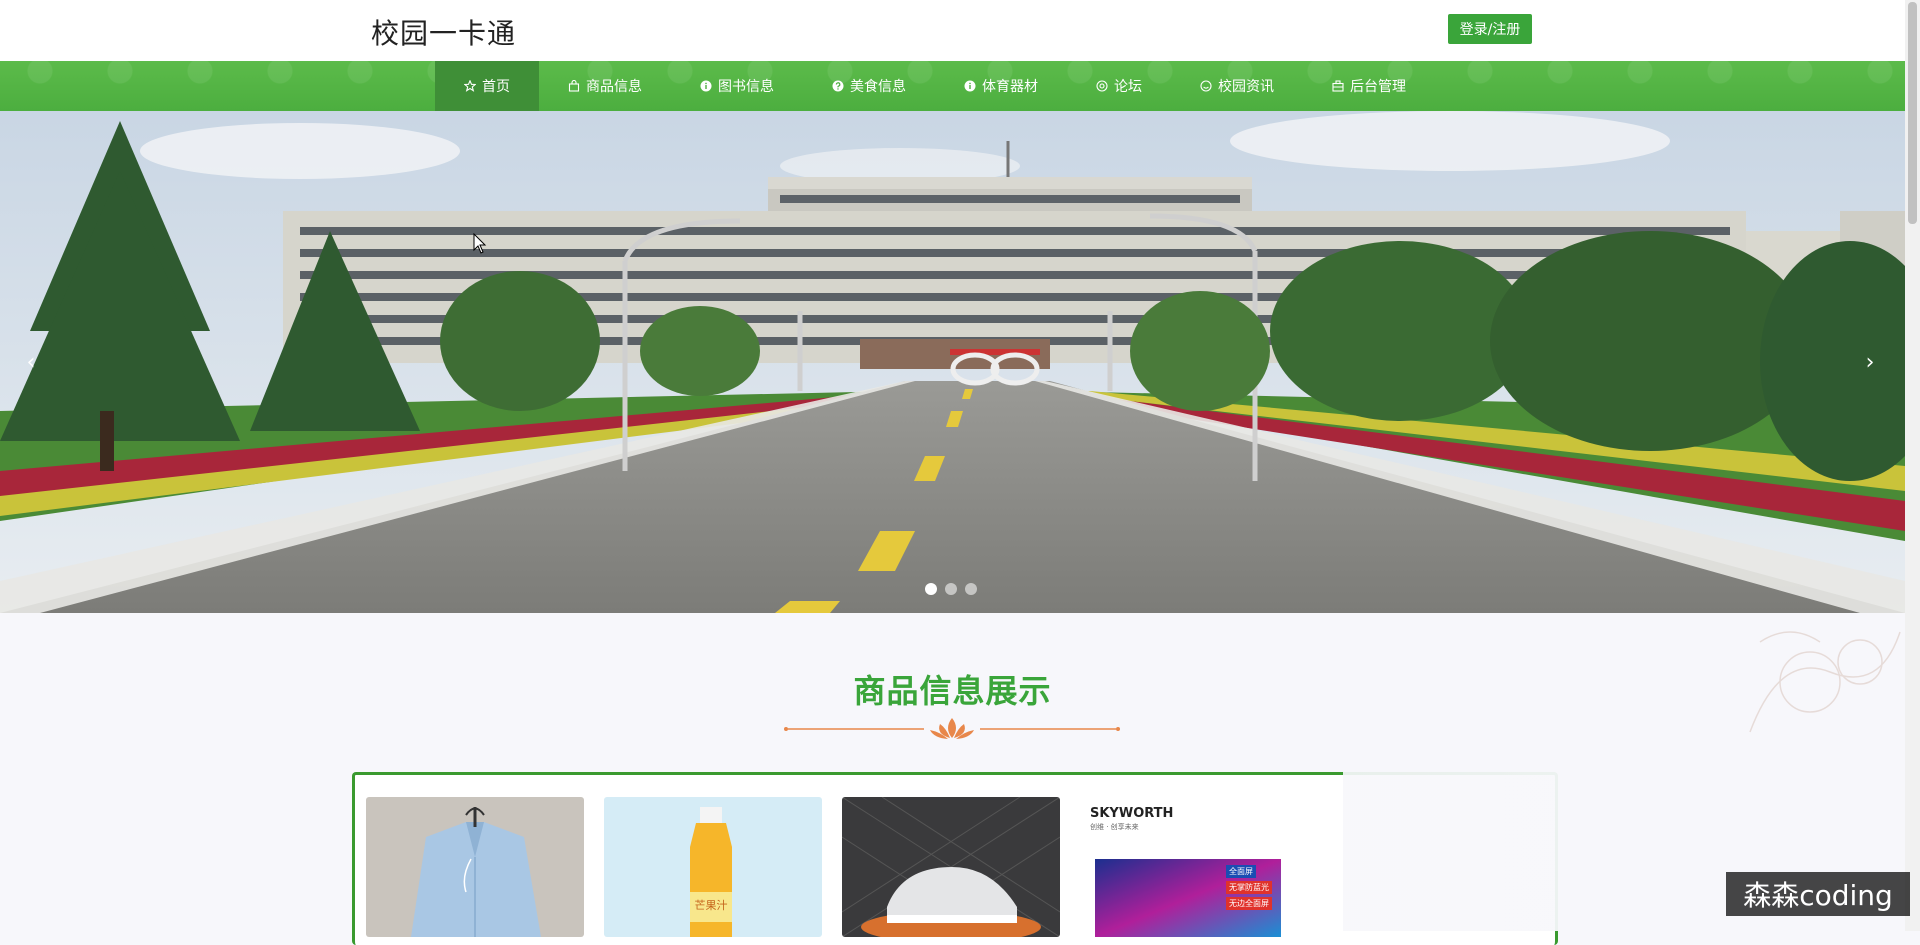 The image size is (1920, 945). Describe the element at coordinates (496, 87) in the screenshot. I see `nav-item-label: 首页` at that location.